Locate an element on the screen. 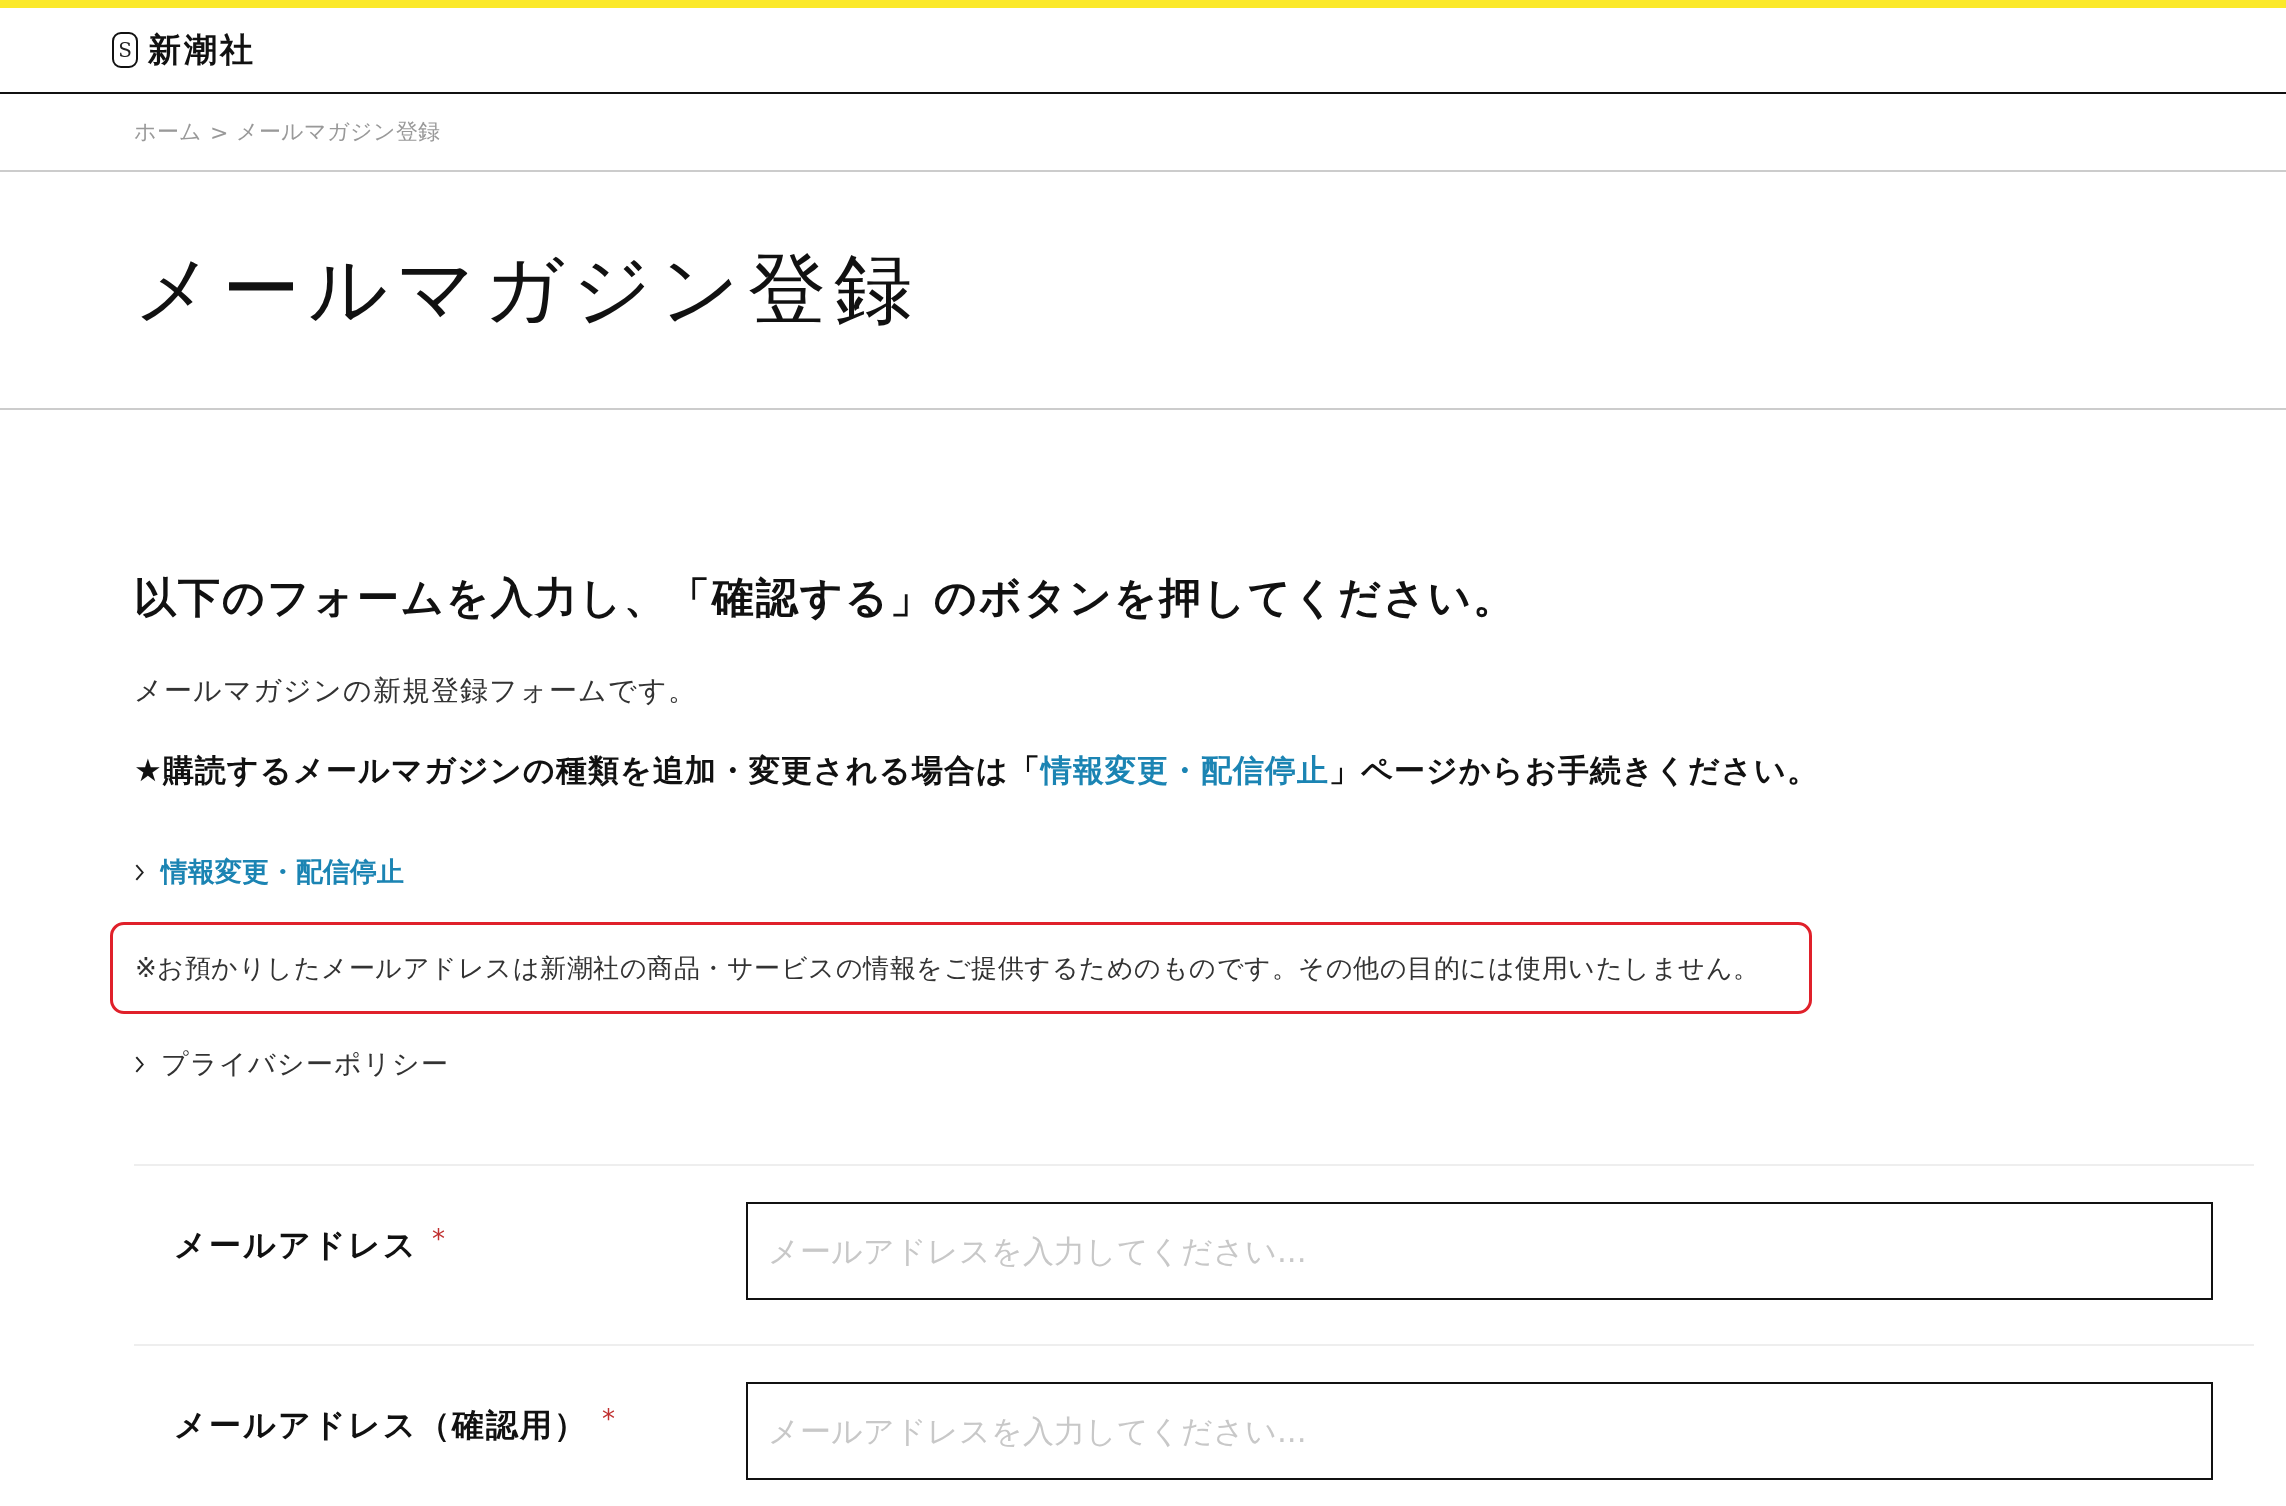 The height and width of the screenshot is (1506, 2286). privacy-policy-link: プライバシーポリシー is located at coordinates (305, 1064).